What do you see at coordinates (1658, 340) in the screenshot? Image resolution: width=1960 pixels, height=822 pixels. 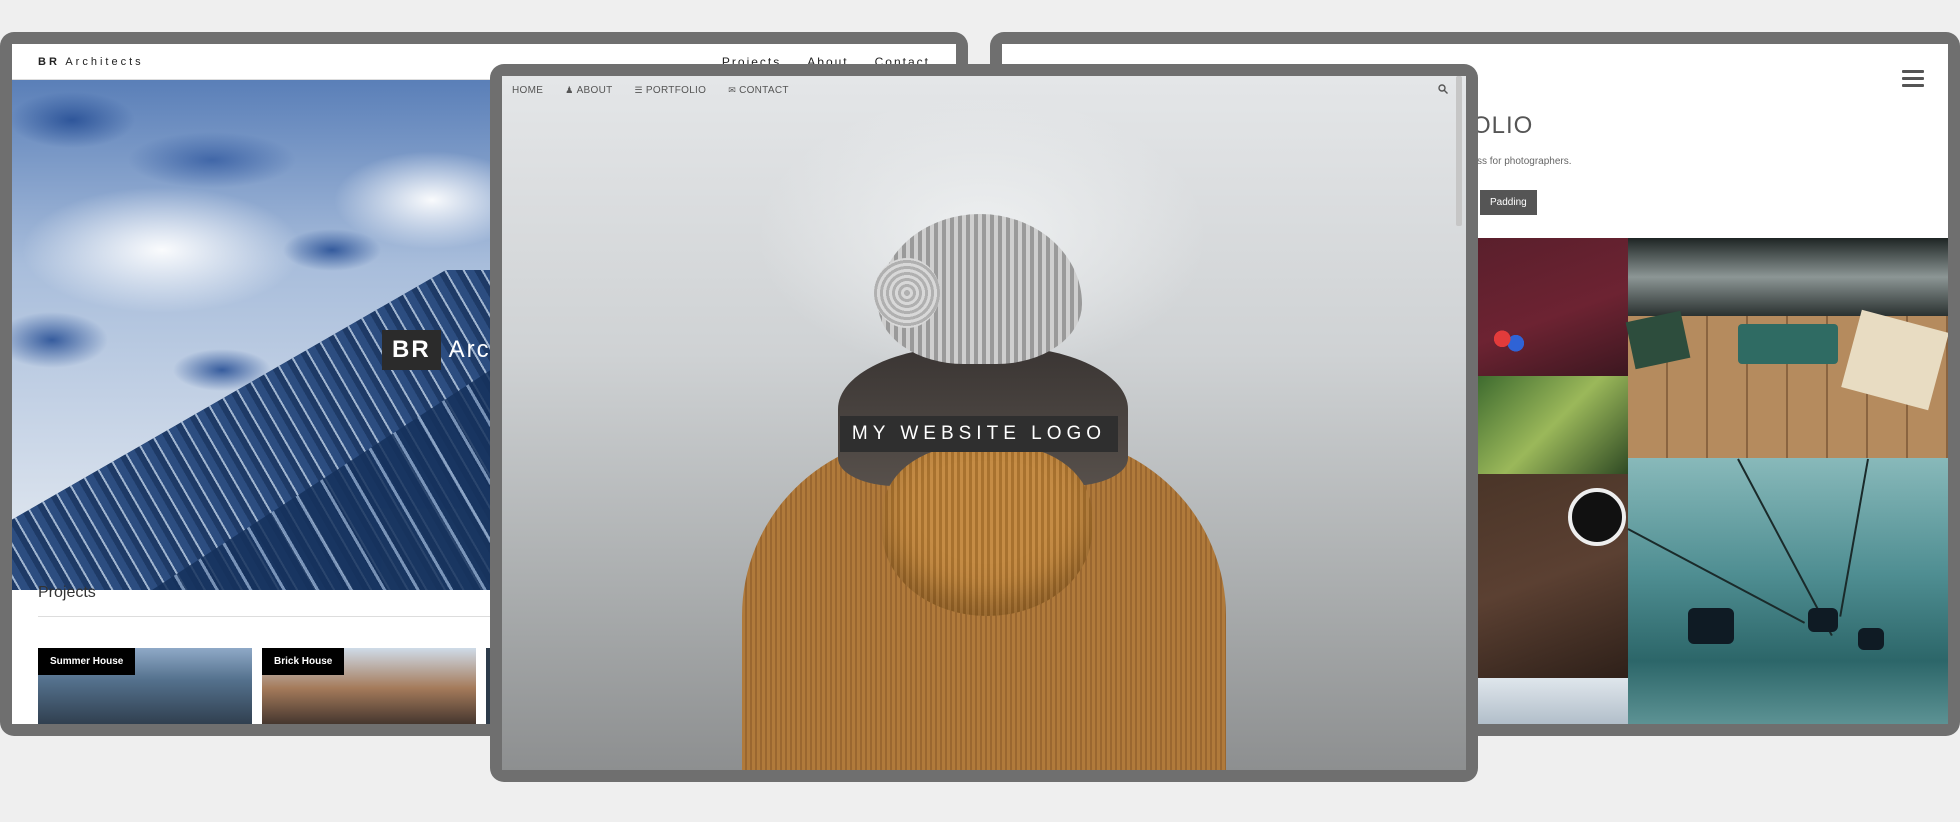 I see `notebook-image` at bounding box center [1658, 340].